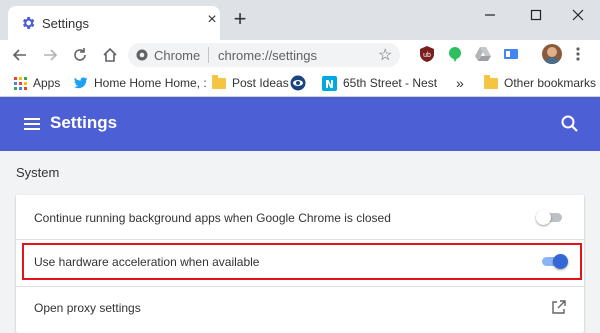  Describe the element at coordinates (208, 55) in the screenshot. I see `omnibox-separator` at that location.